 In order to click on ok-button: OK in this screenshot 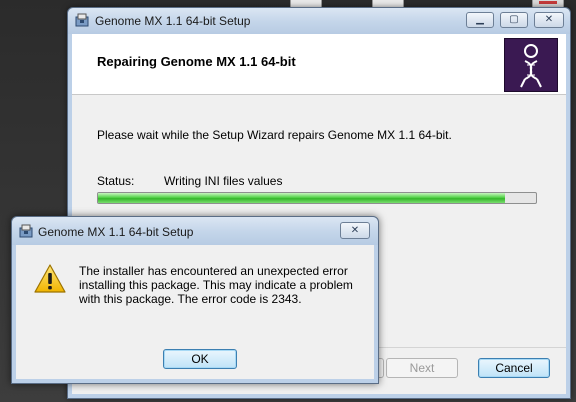, I will do `click(200, 359)`.